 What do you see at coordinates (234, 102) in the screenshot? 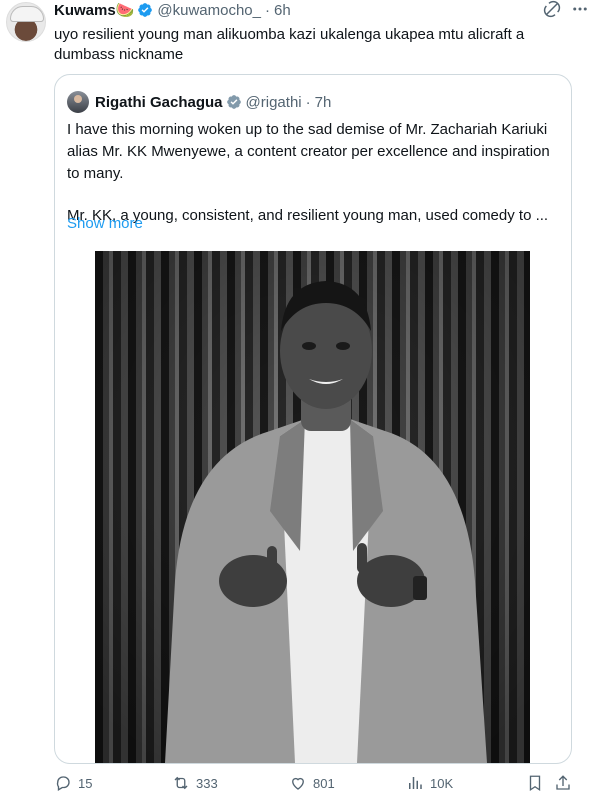
I see `gray-verified-badge-icon` at bounding box center [234, 102].